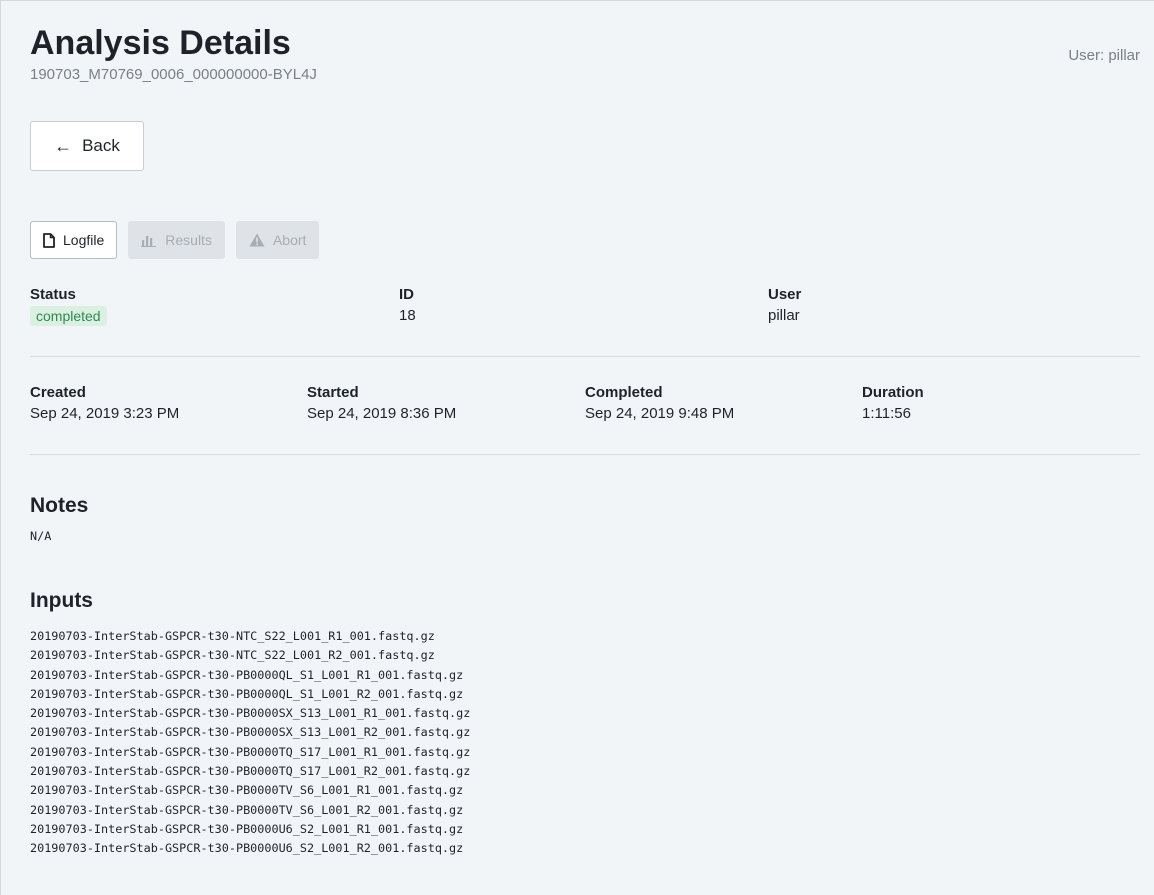  I want to click on notes-value: N/A, so click(41, 536).